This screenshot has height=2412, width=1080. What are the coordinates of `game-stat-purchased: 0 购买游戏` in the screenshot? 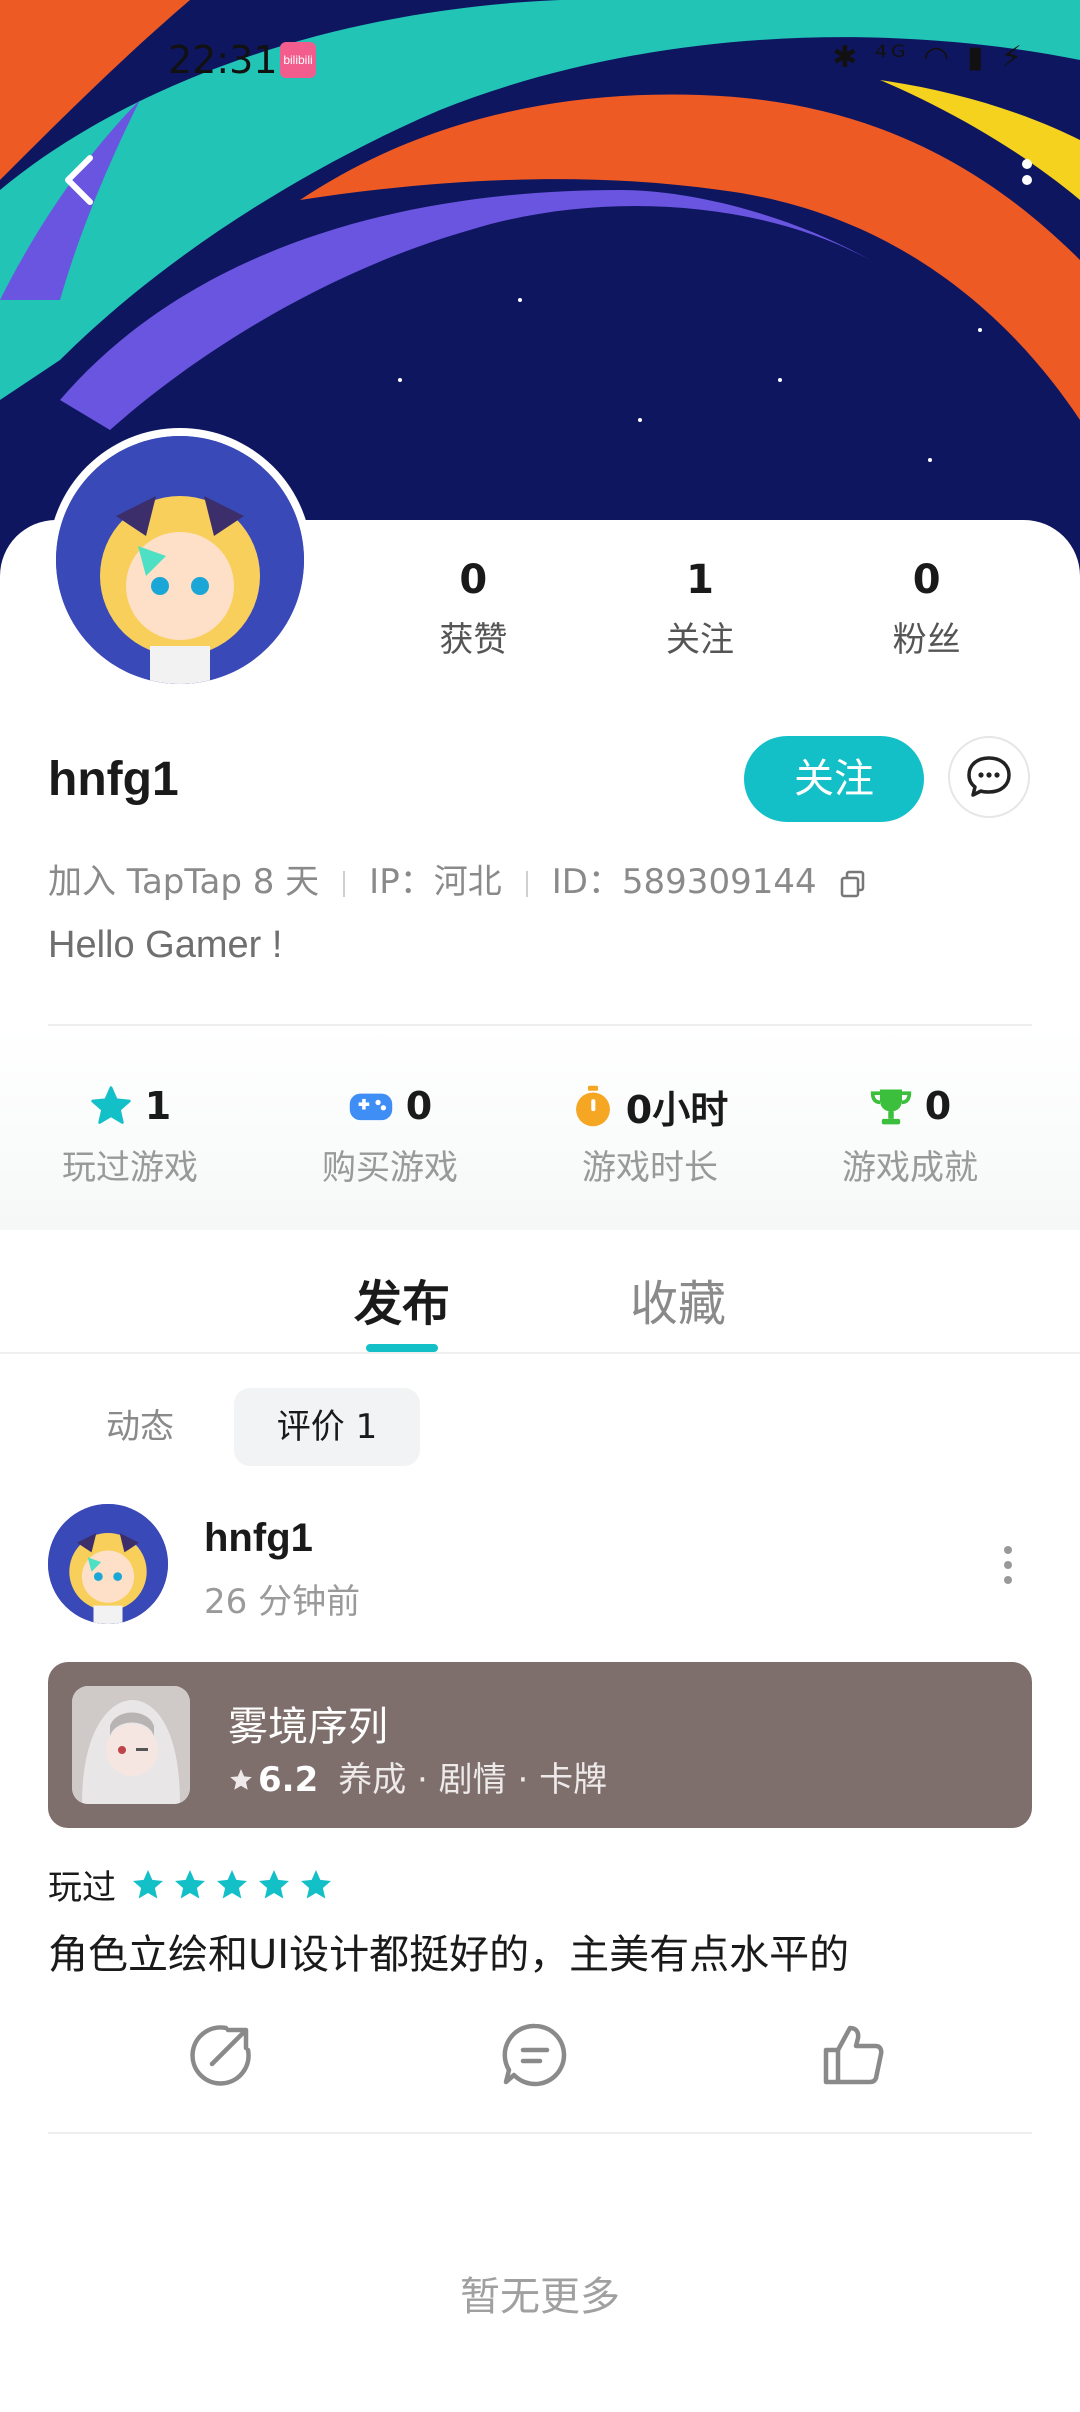 It's located at (390, 1134).